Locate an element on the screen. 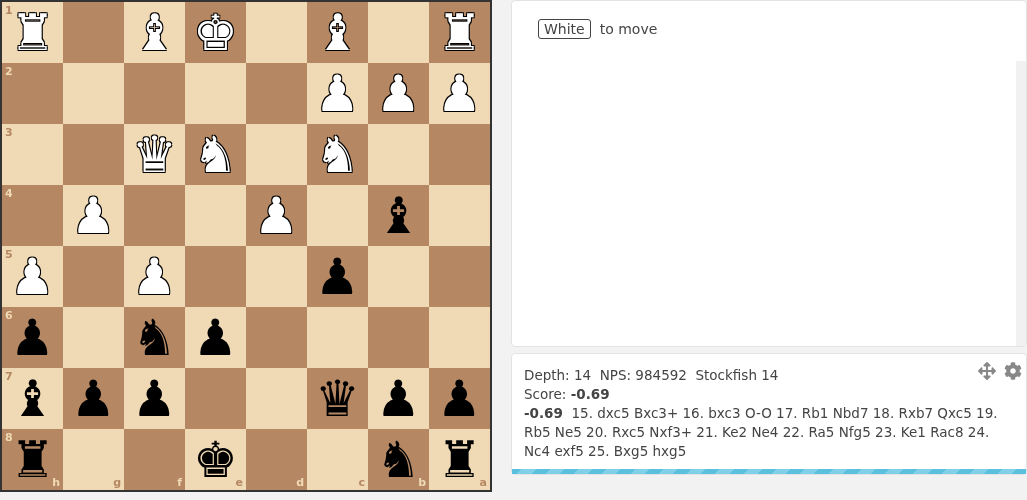  board-square: f is located at coordinates (154, 459).